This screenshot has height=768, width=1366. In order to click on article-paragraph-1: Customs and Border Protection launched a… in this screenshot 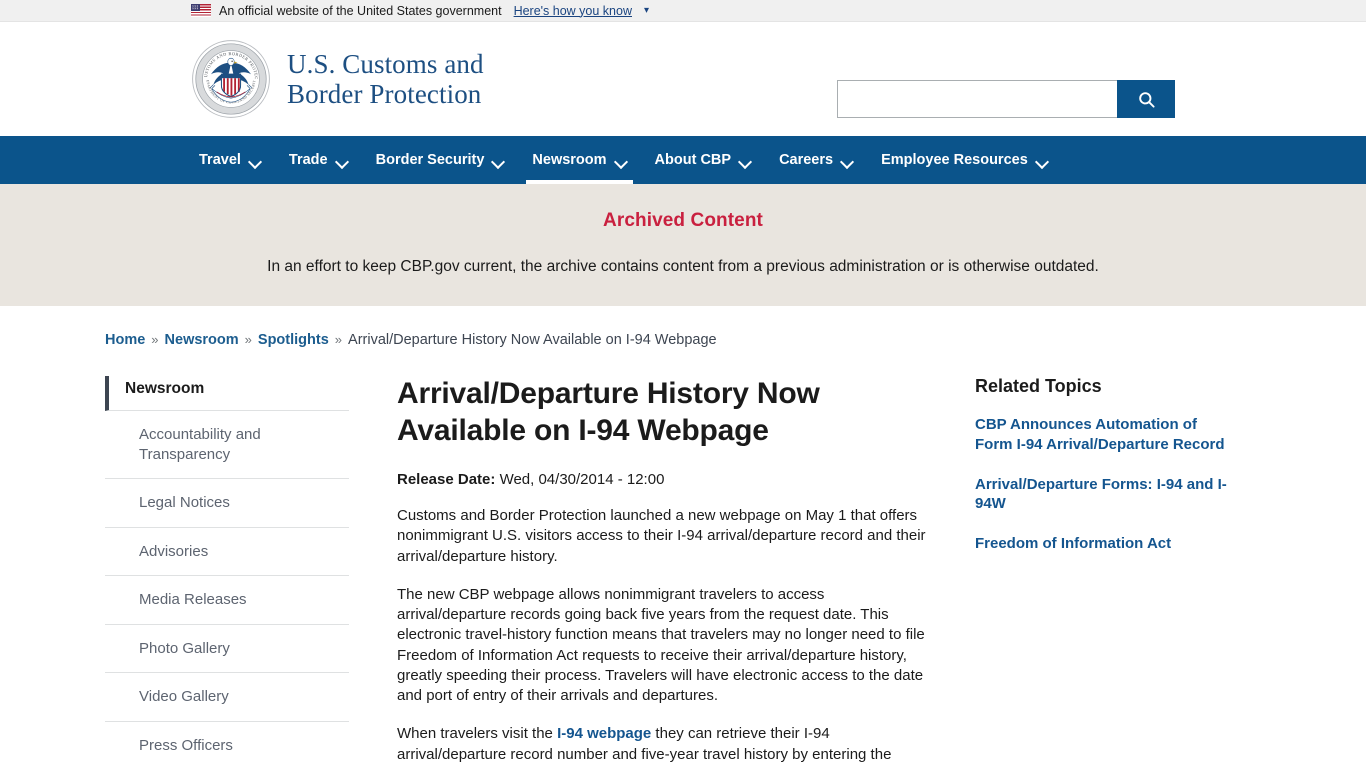, I will do `click(661, 536)`.